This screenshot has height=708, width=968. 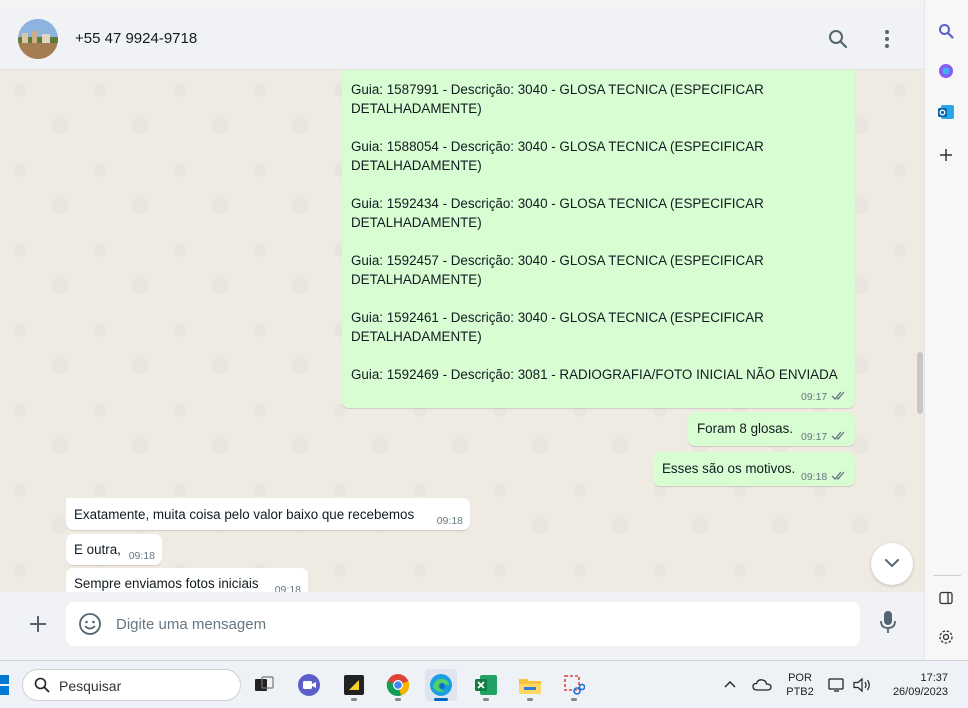 I want to click on language-indicator: POR PTB2, so click(x=800, y=685).